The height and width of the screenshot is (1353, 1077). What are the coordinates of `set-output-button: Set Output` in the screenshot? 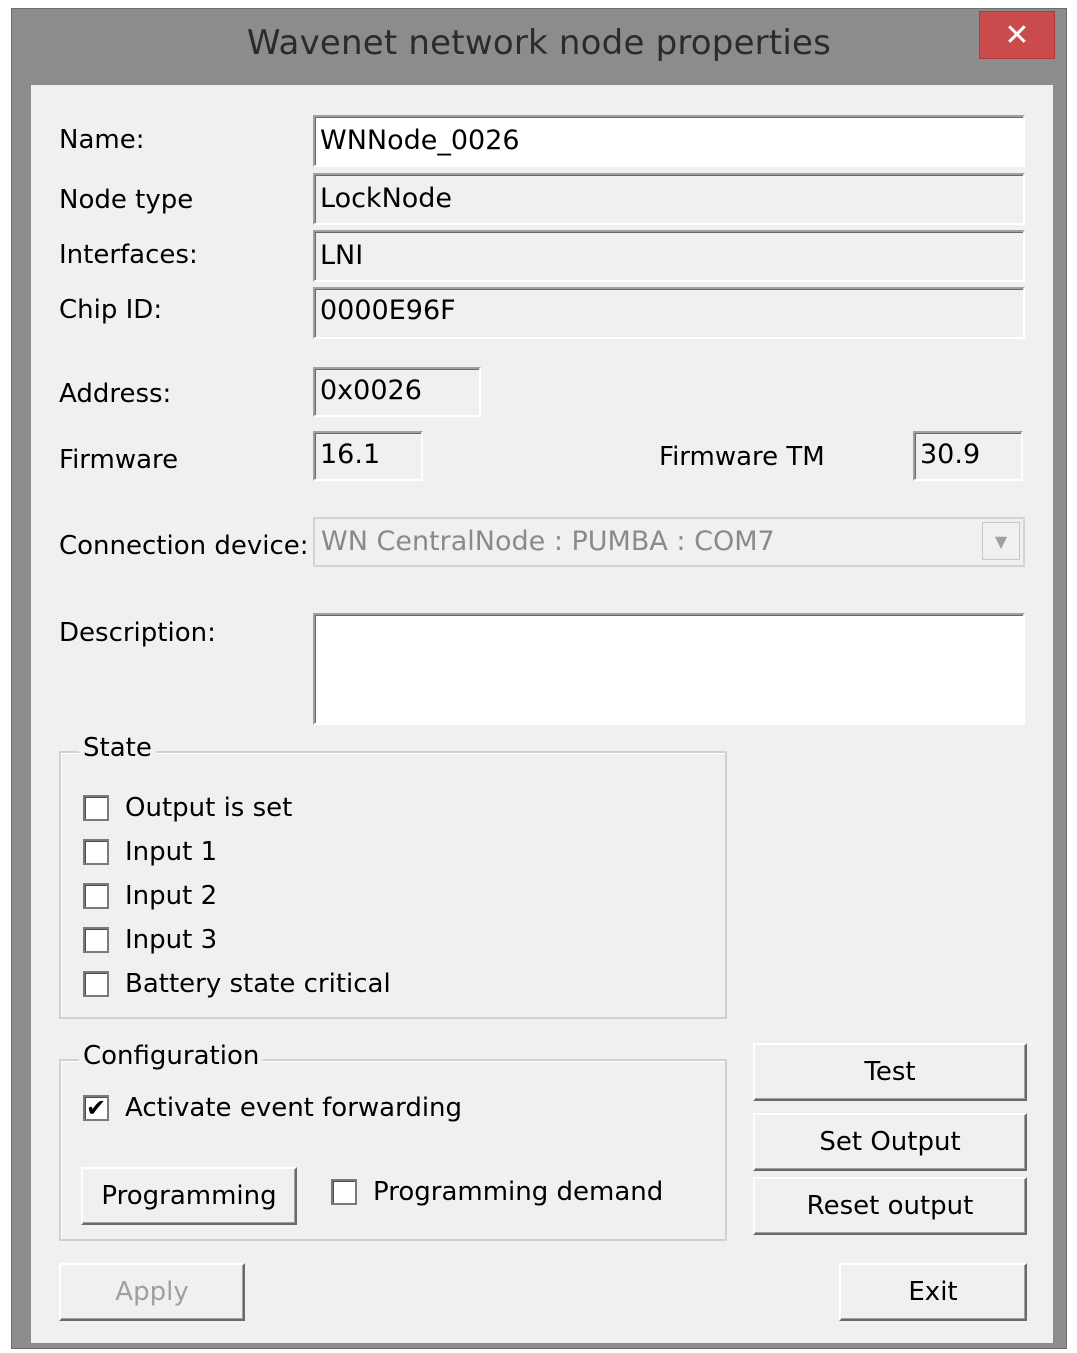 It's located at (890, 1142).